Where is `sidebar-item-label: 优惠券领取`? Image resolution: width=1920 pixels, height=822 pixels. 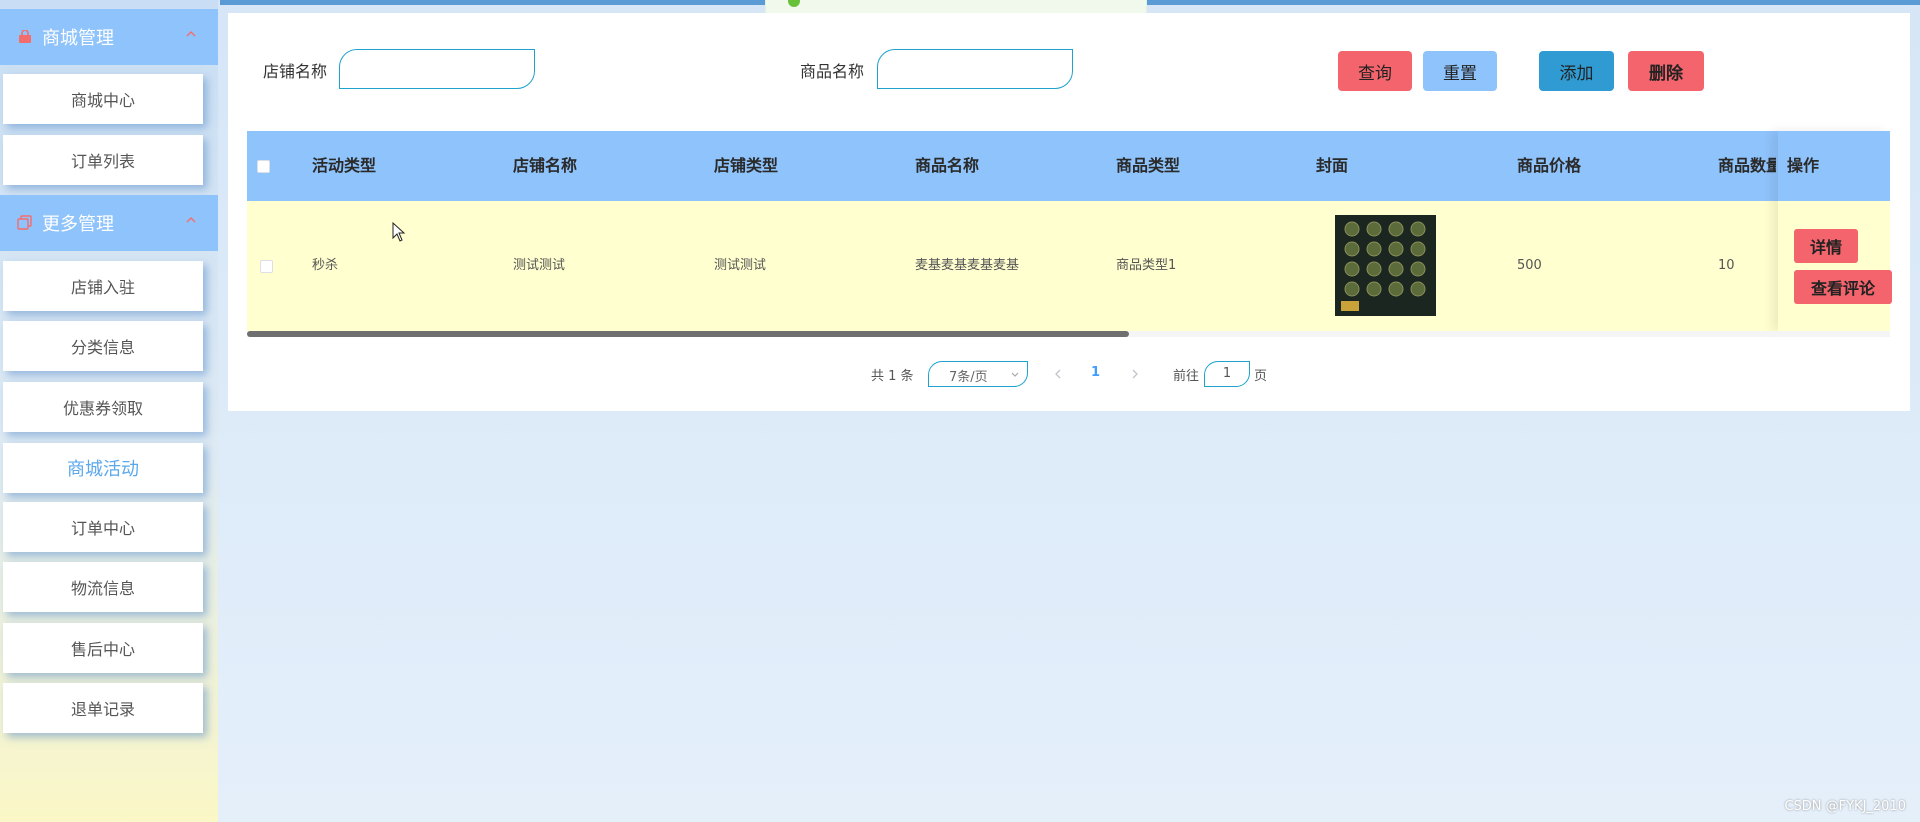
sidebar-item-label: 优惠券领取 is located at coordinates (102, 408).